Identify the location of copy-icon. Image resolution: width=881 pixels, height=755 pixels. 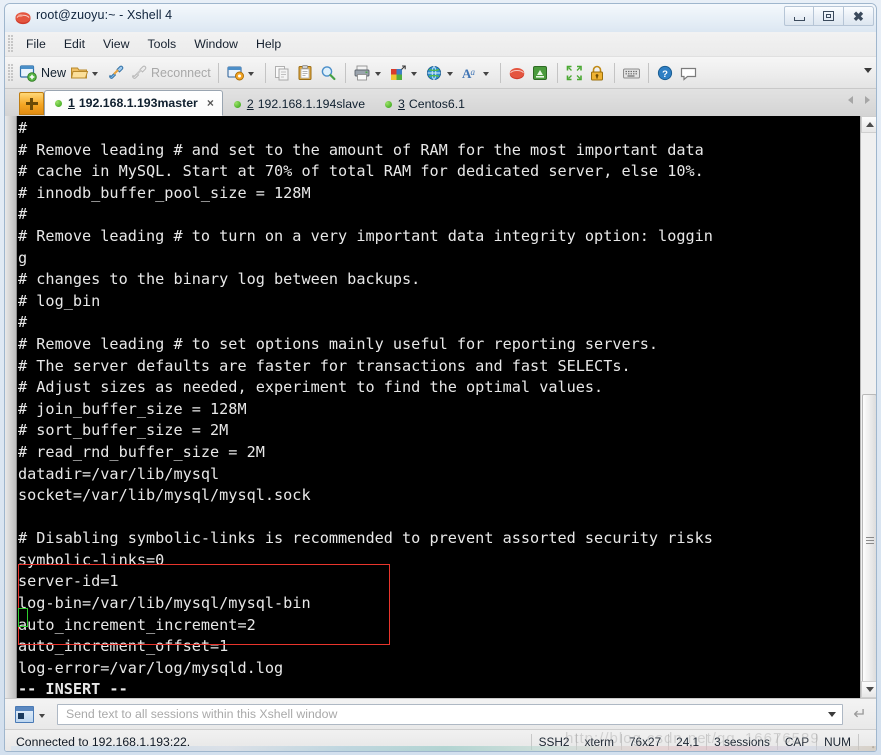
(281, 72).